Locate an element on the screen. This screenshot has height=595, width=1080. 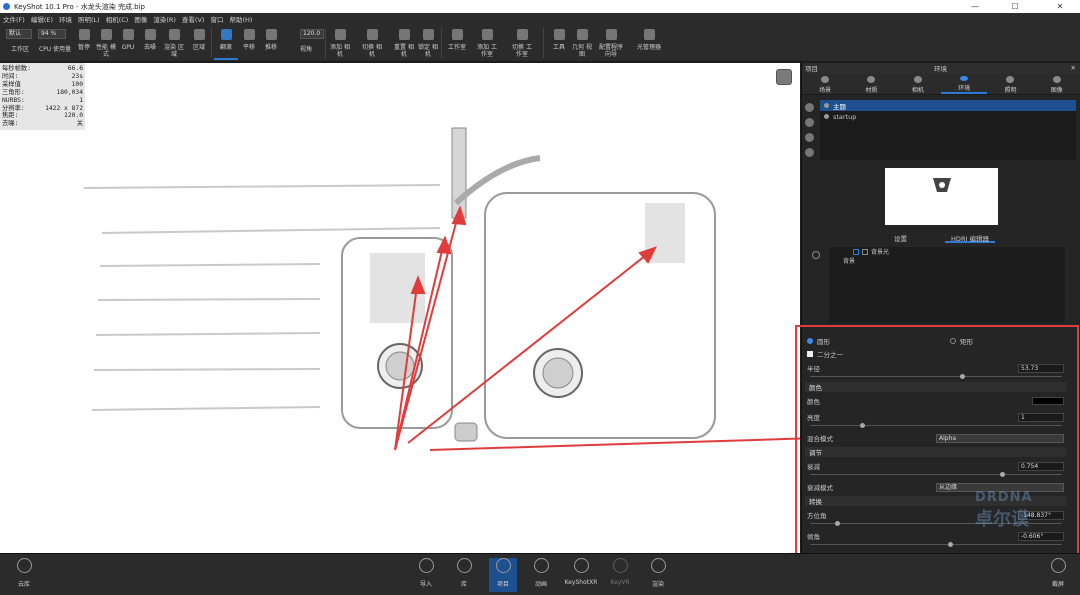
configurator-wizard-button: 配置程序 向导 is located at coordinates (611, 43).